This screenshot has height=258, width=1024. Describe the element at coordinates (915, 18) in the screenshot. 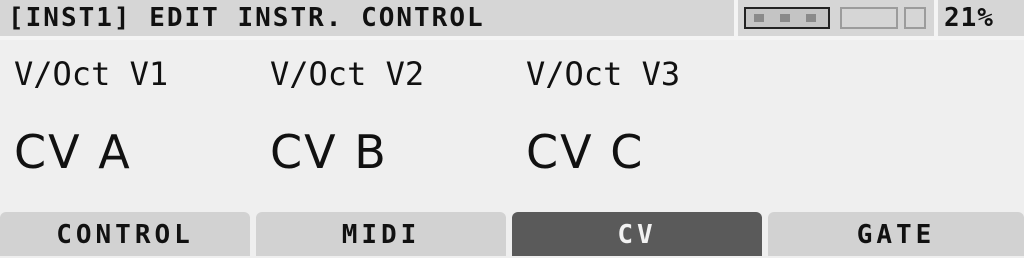

I see `level-meter-small-icon` at that location.